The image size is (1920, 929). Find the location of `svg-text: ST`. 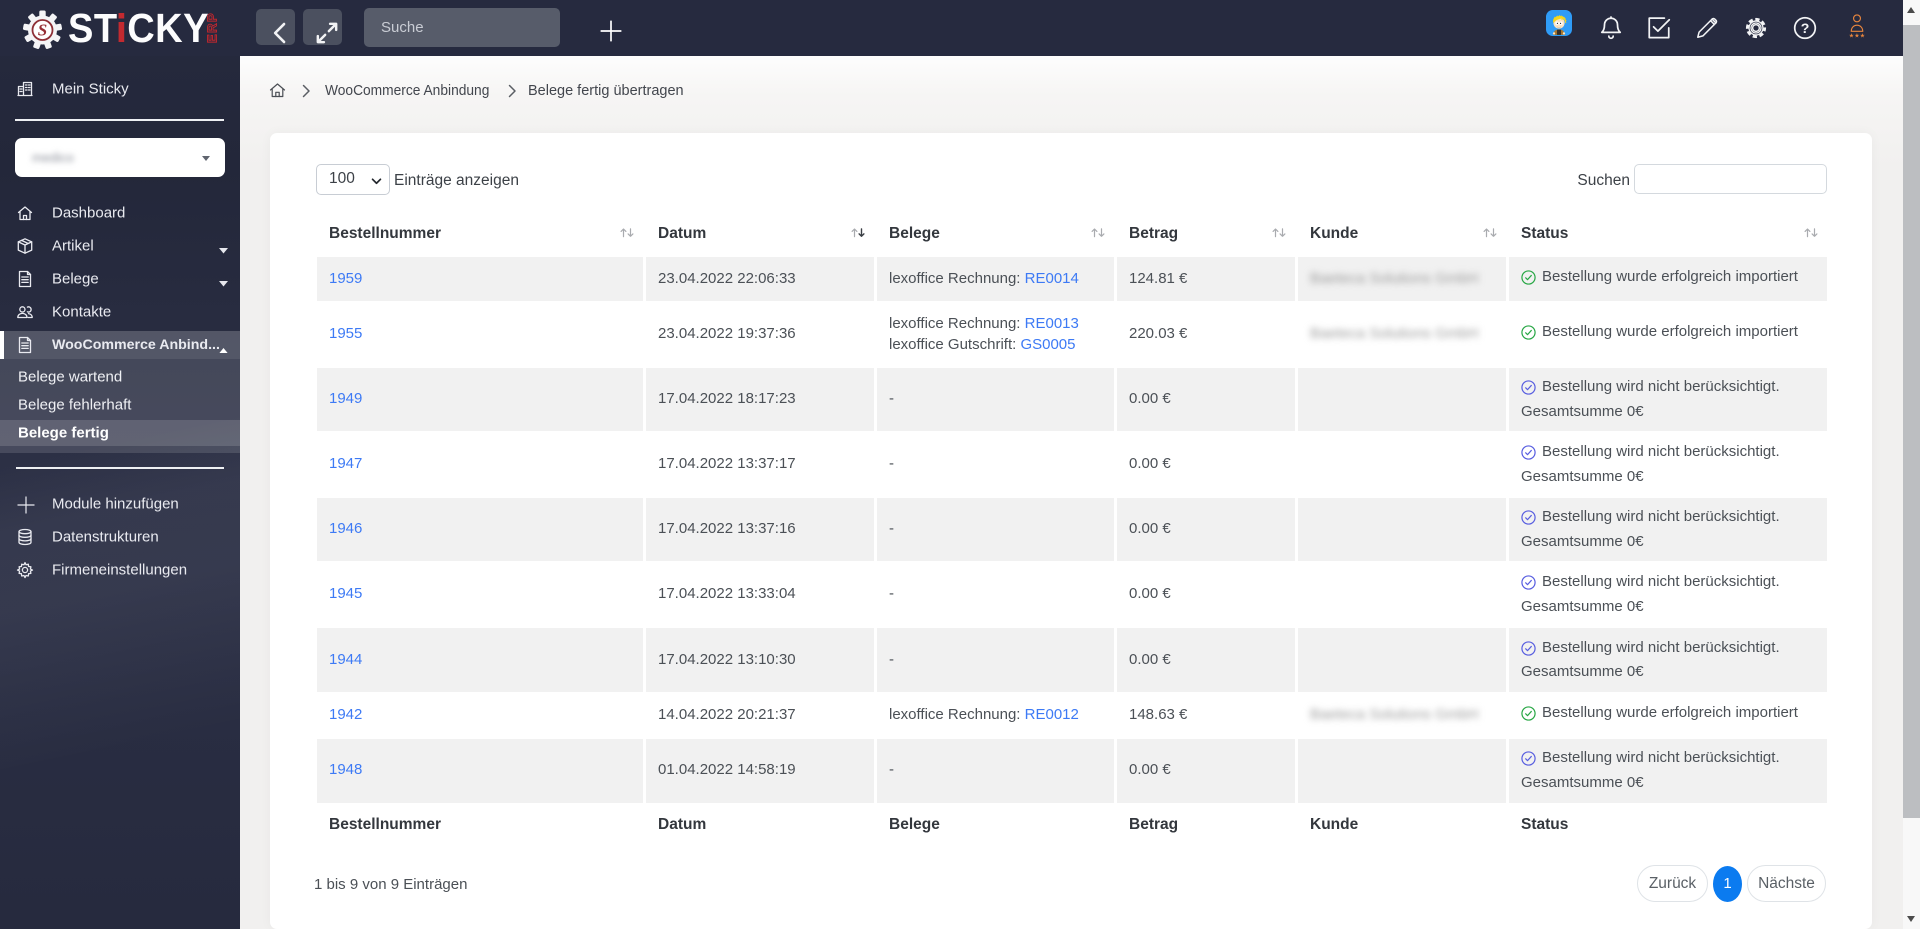

svg-text: ST is located at coordinates (93, 28).